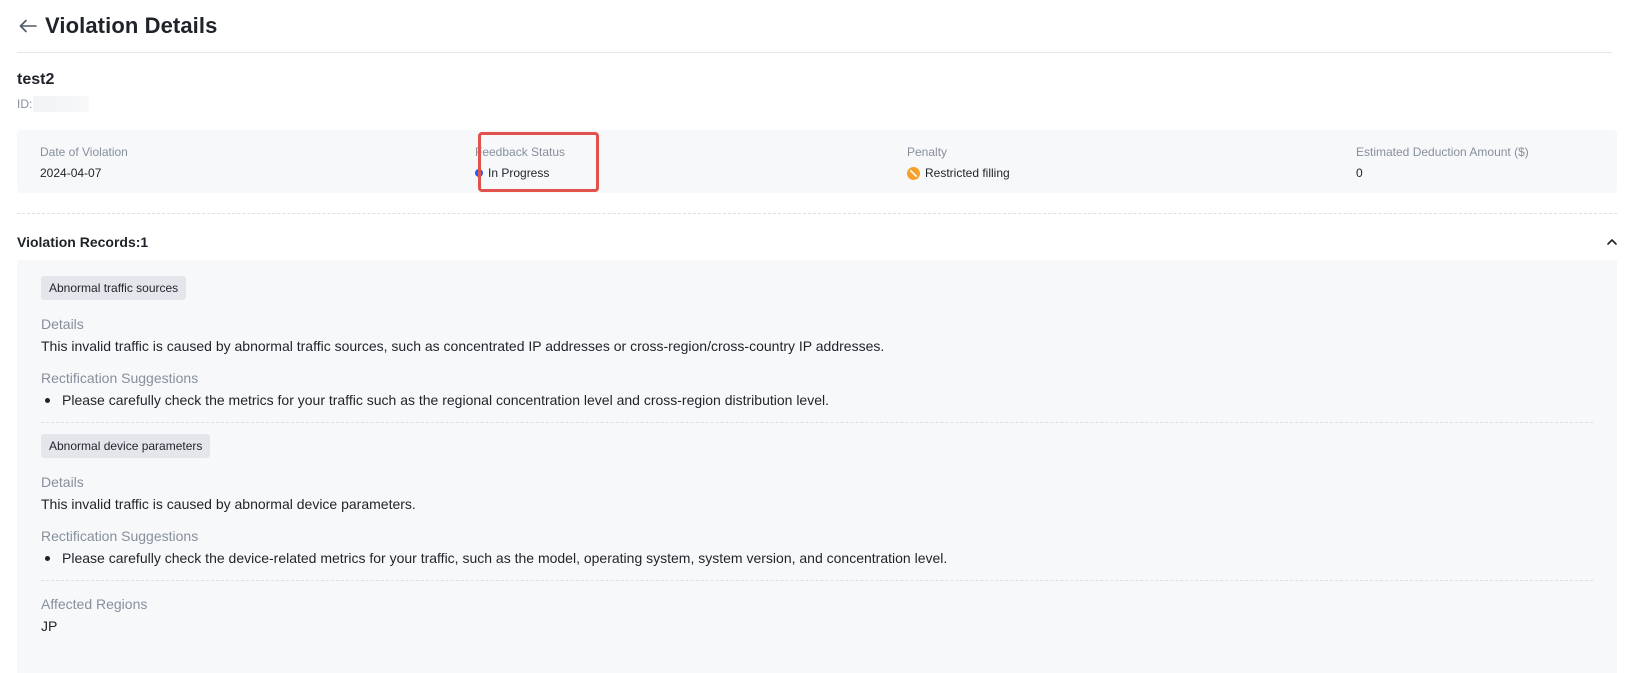 The image size is (1628, 673). Describe the element at coordinates (817, 213) in the screenshot. I see `section-divider` at that location.